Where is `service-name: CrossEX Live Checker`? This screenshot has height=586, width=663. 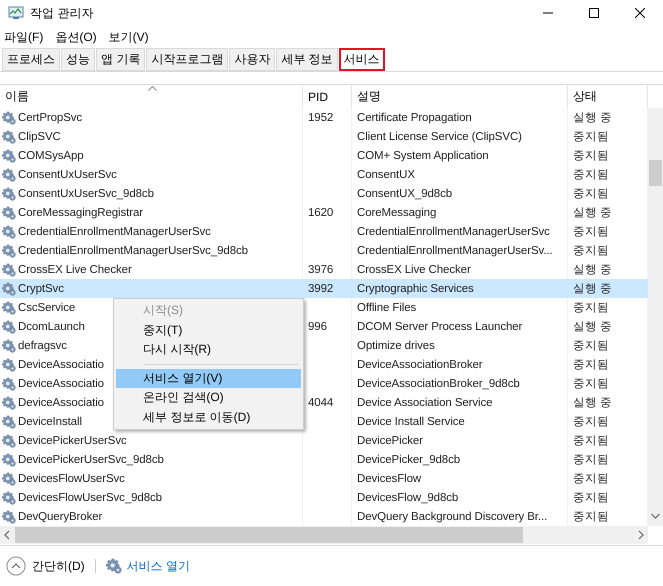
service-name: CrossEX Live Checker is located at coordinates (75, 270).